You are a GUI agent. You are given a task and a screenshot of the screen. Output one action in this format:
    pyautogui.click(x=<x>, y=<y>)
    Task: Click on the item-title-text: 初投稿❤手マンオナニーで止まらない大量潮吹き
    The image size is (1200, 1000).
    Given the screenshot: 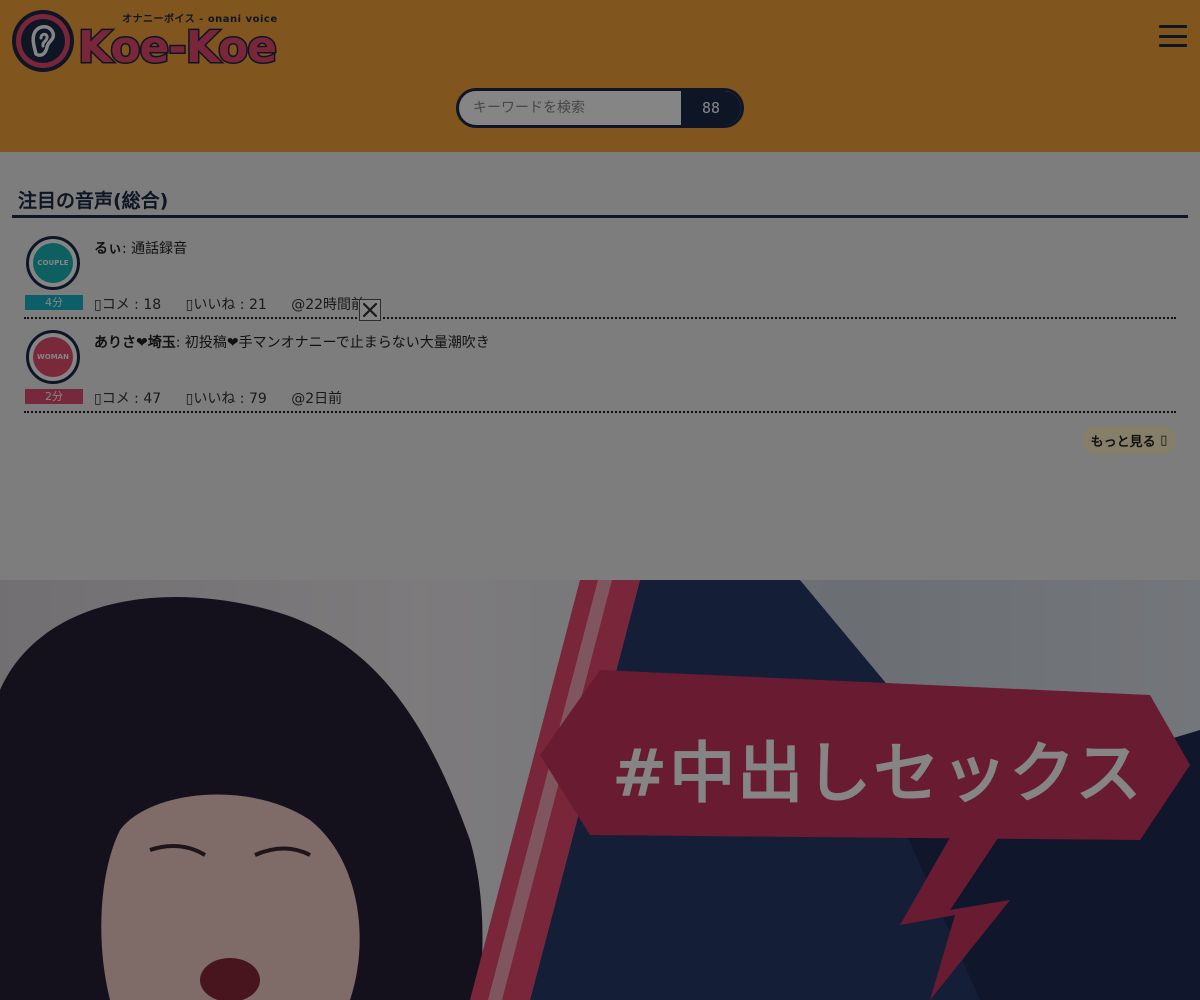 What is the action you would take?
    pyautogui.click(x=337, y=343)
    